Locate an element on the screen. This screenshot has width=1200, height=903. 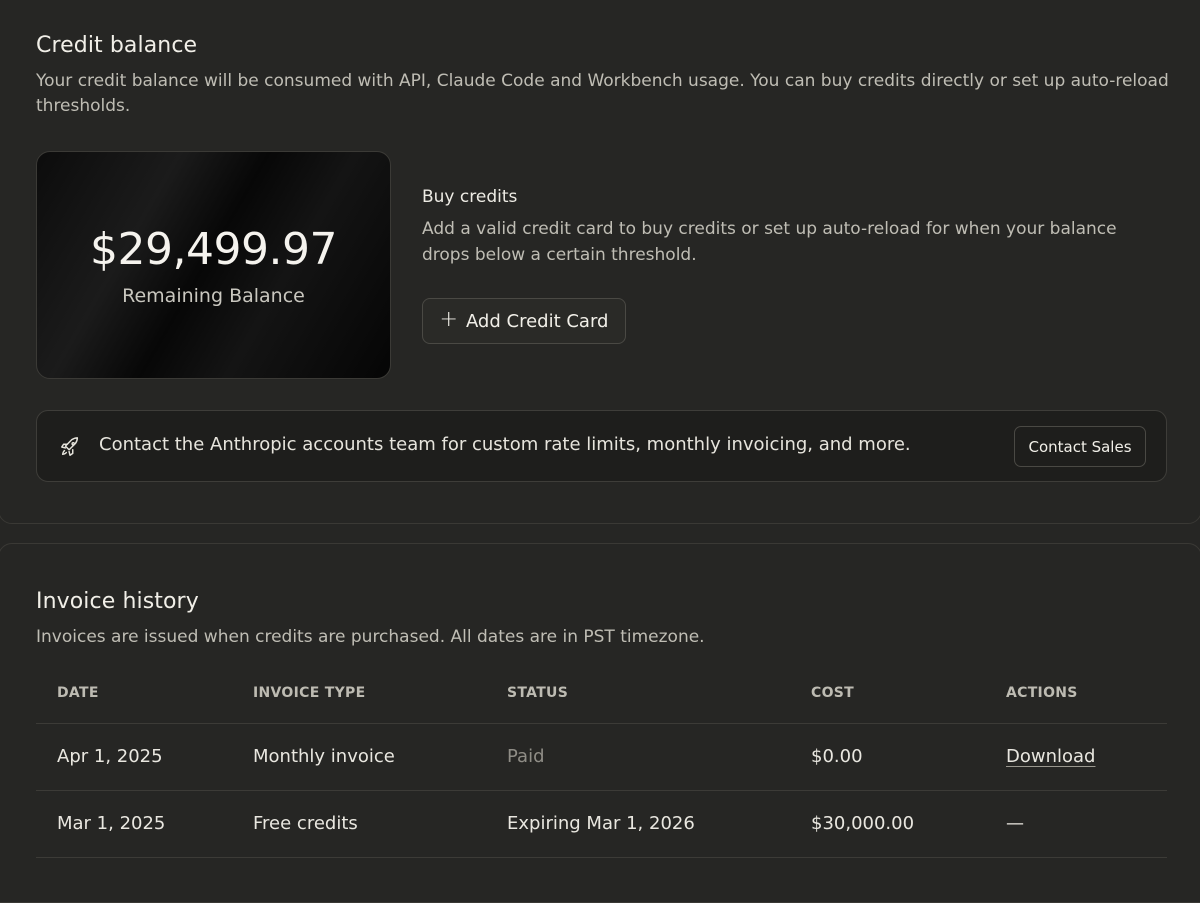
column-header-actions: ACTIONS is located at coordinates (1042, 693).